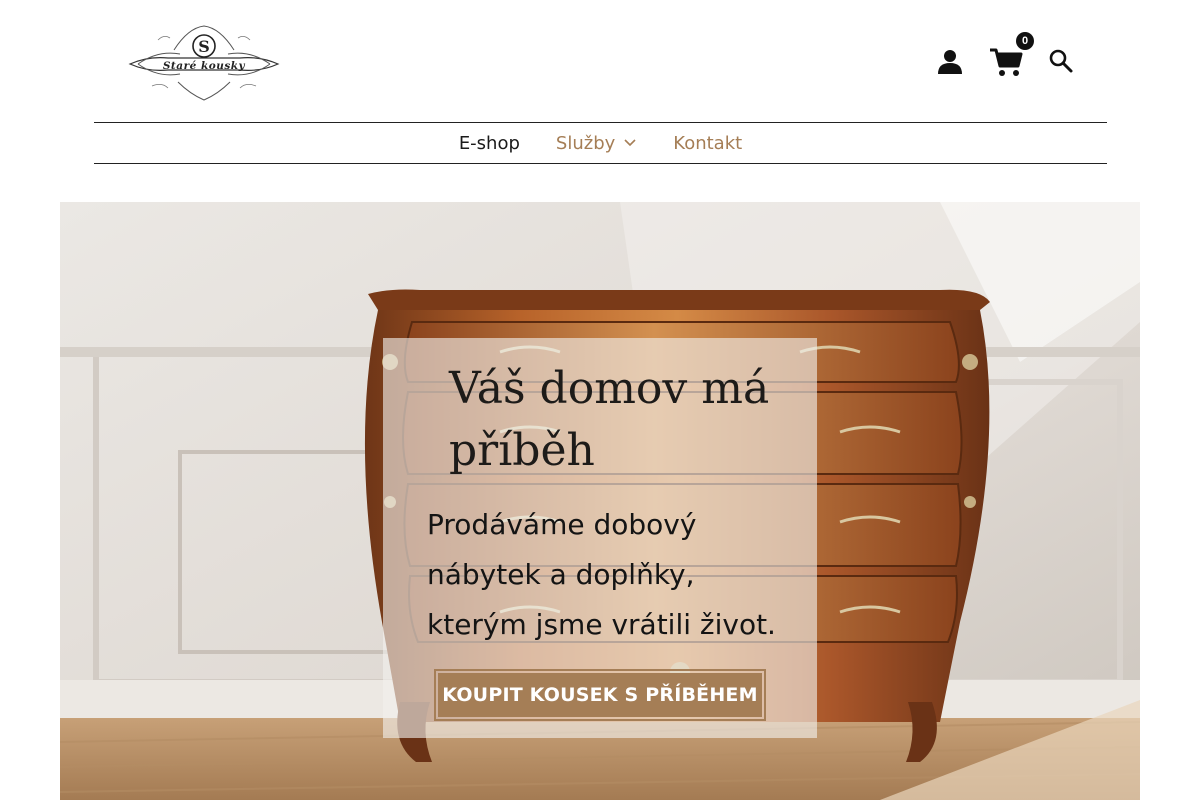  What do you see at coordinates (1006, 62) in the screenshot?
I see `cart-icon` at bounding box center [1006, 62].